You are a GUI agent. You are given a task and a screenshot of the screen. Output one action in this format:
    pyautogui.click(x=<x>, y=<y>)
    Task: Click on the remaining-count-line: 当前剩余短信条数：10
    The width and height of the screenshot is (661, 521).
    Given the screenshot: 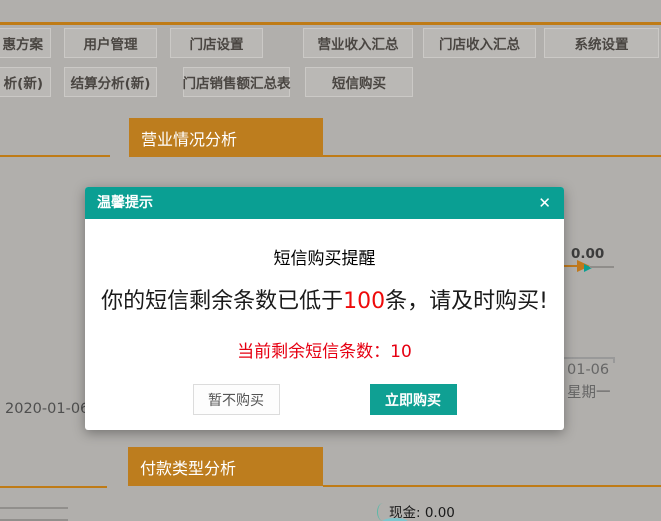 What is the action you would take?
    pyautogui.click(x=324, y=349)
    